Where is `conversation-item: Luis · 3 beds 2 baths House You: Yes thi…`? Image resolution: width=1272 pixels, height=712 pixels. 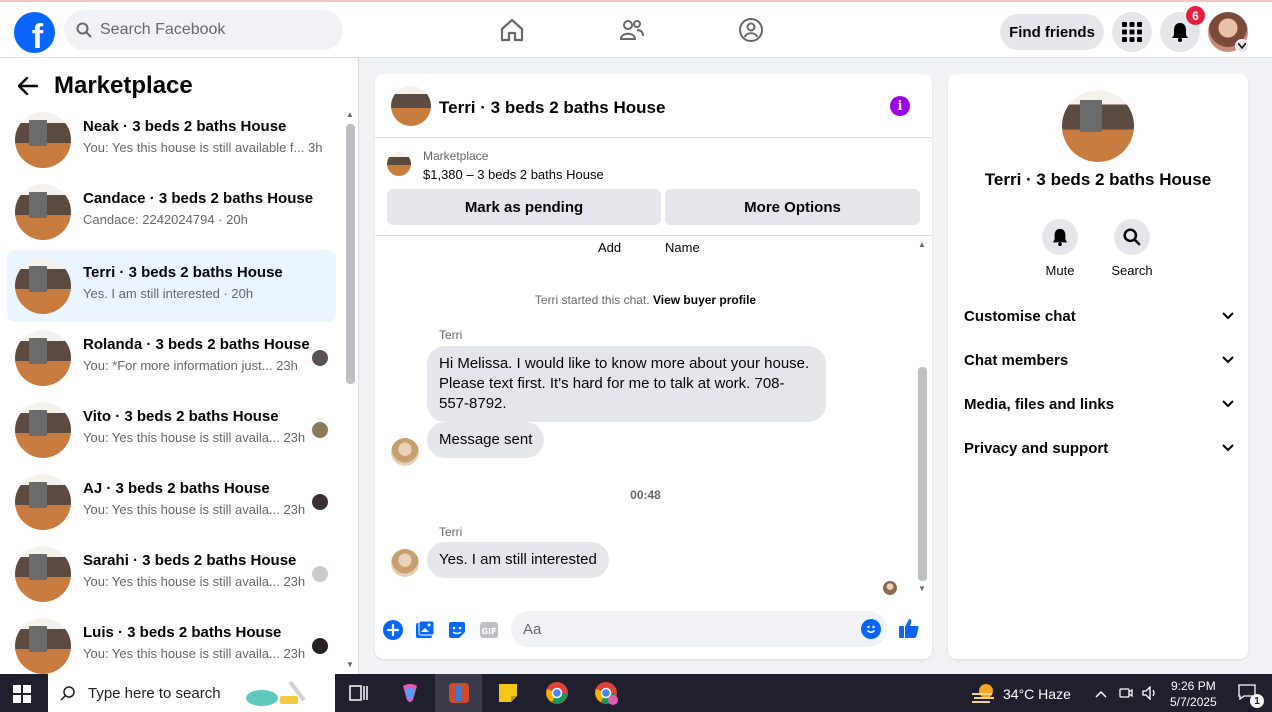
conversation-item: Luis · 3 beds 2 baths House You: Yes thi… is located at coordinates (171, 642).